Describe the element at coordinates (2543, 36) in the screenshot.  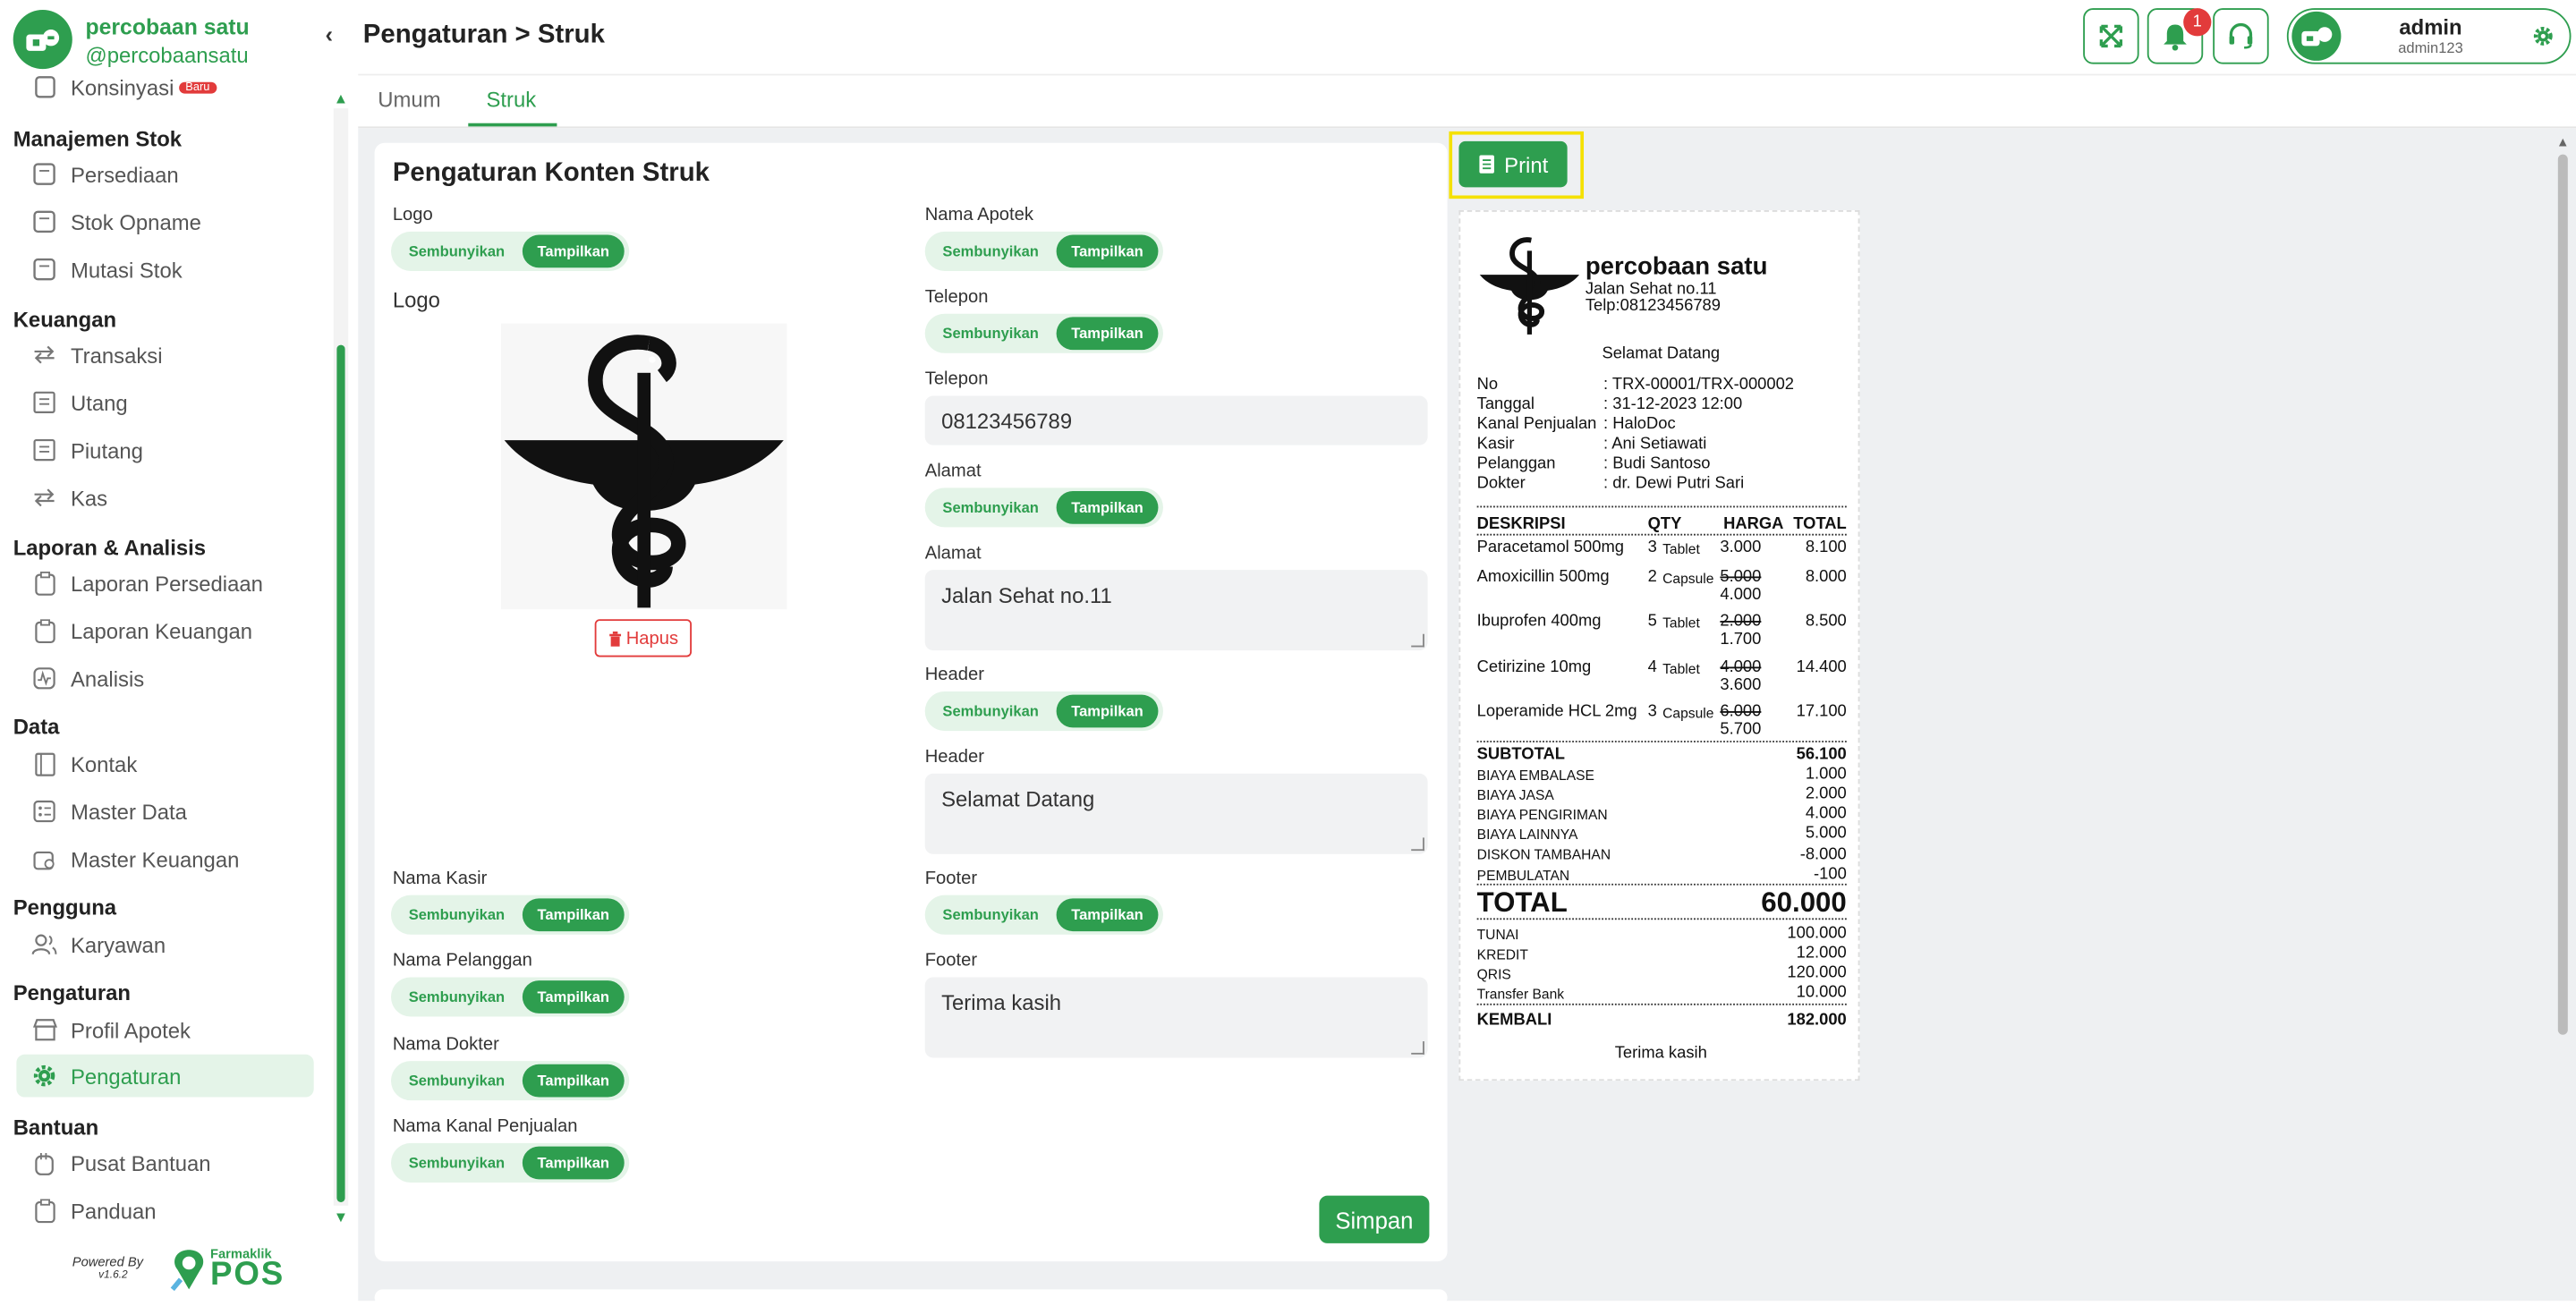
I see `user-settings-gear-icon` at that location.